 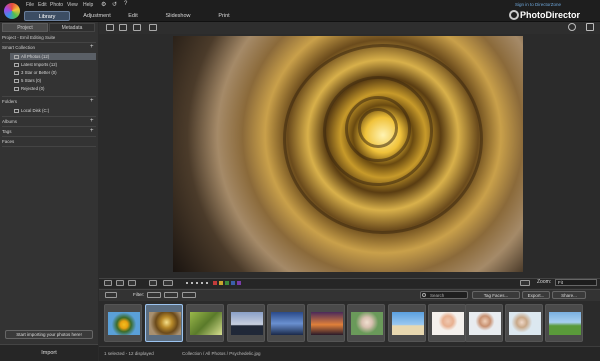 I want to click on tab-print: Print, so click(x=224, y=16).